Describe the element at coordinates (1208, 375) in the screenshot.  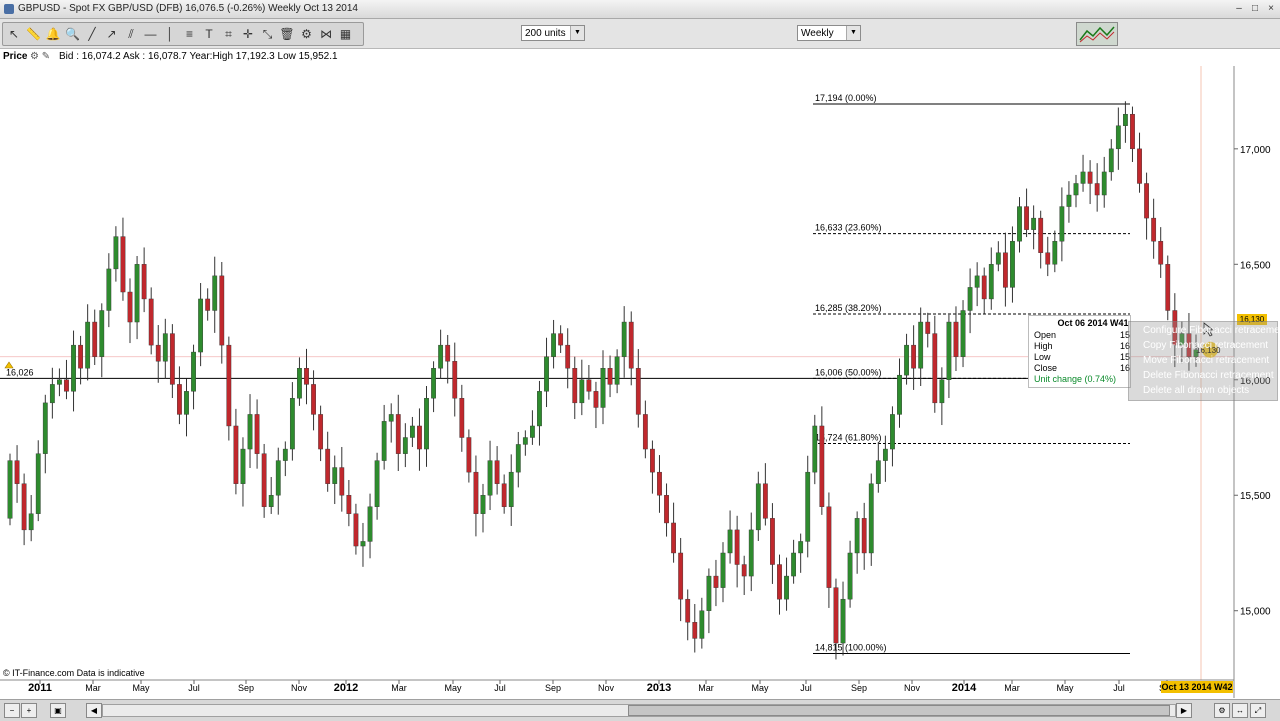
I see `menu-item-delete-fibonacci: Delete Fibonacci retracement` at that location.